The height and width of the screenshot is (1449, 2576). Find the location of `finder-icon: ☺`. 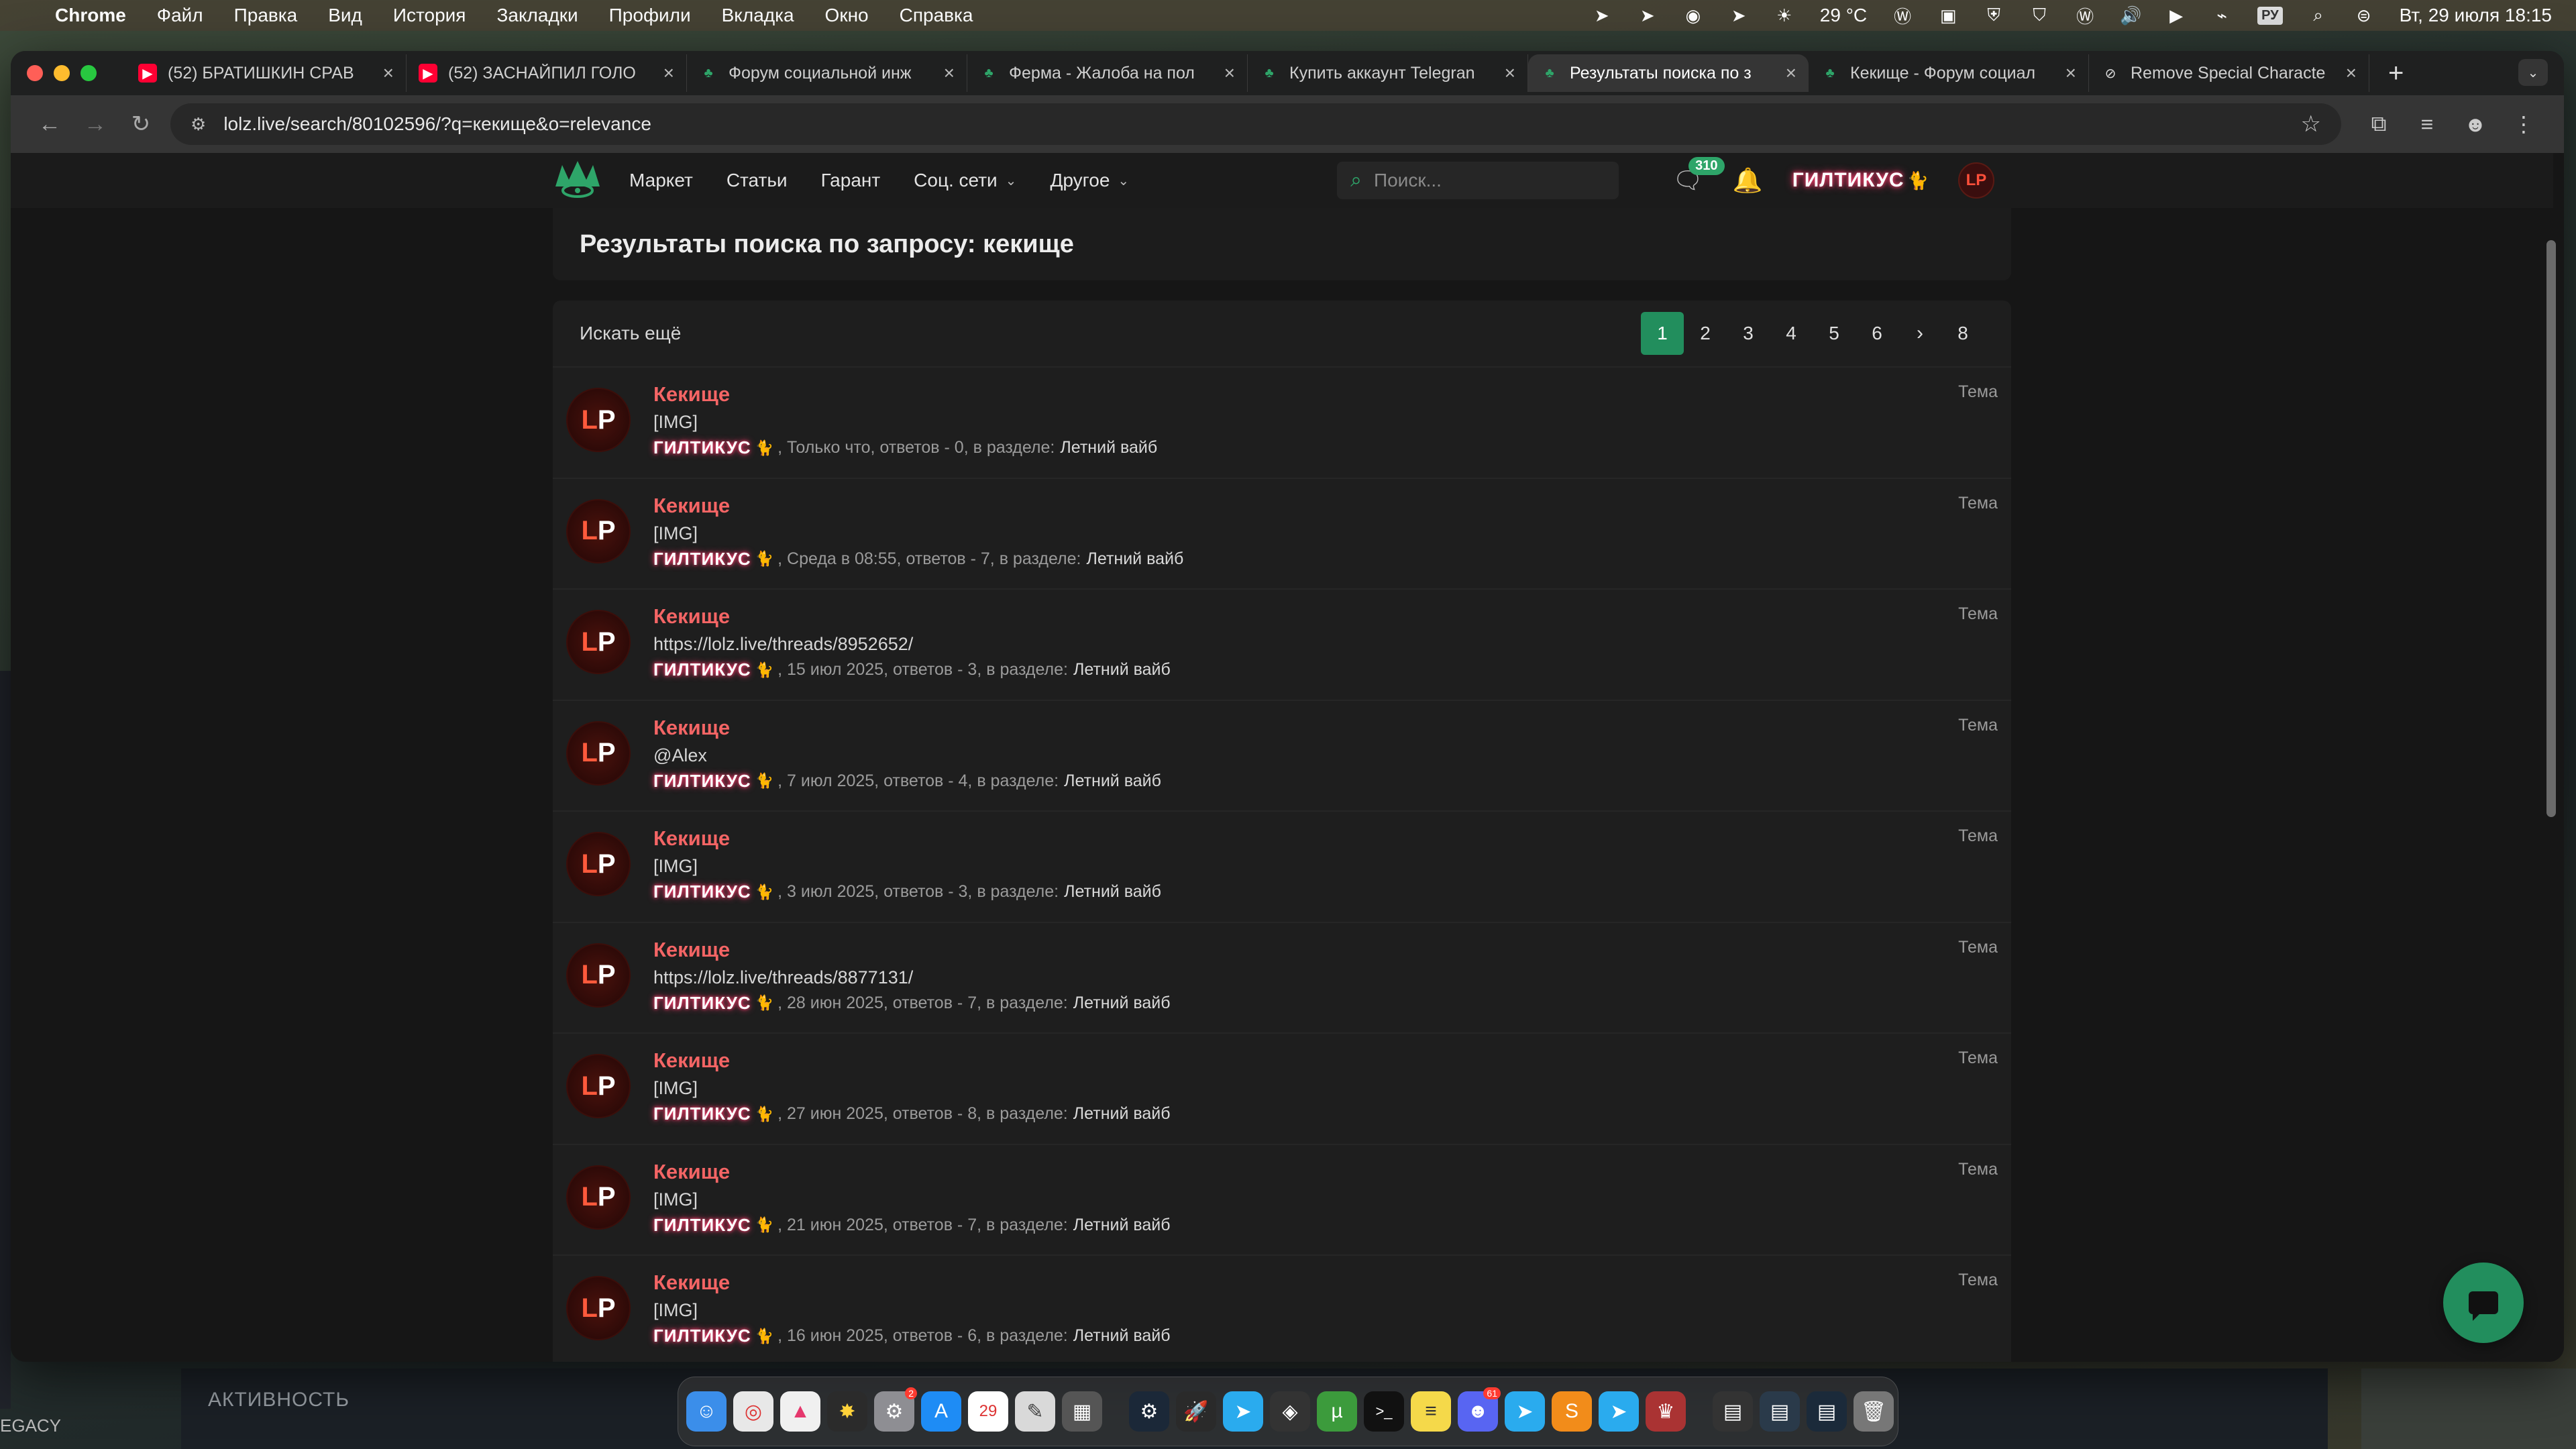

finder-icon: ☺ is located at coordinates (706, 1411).